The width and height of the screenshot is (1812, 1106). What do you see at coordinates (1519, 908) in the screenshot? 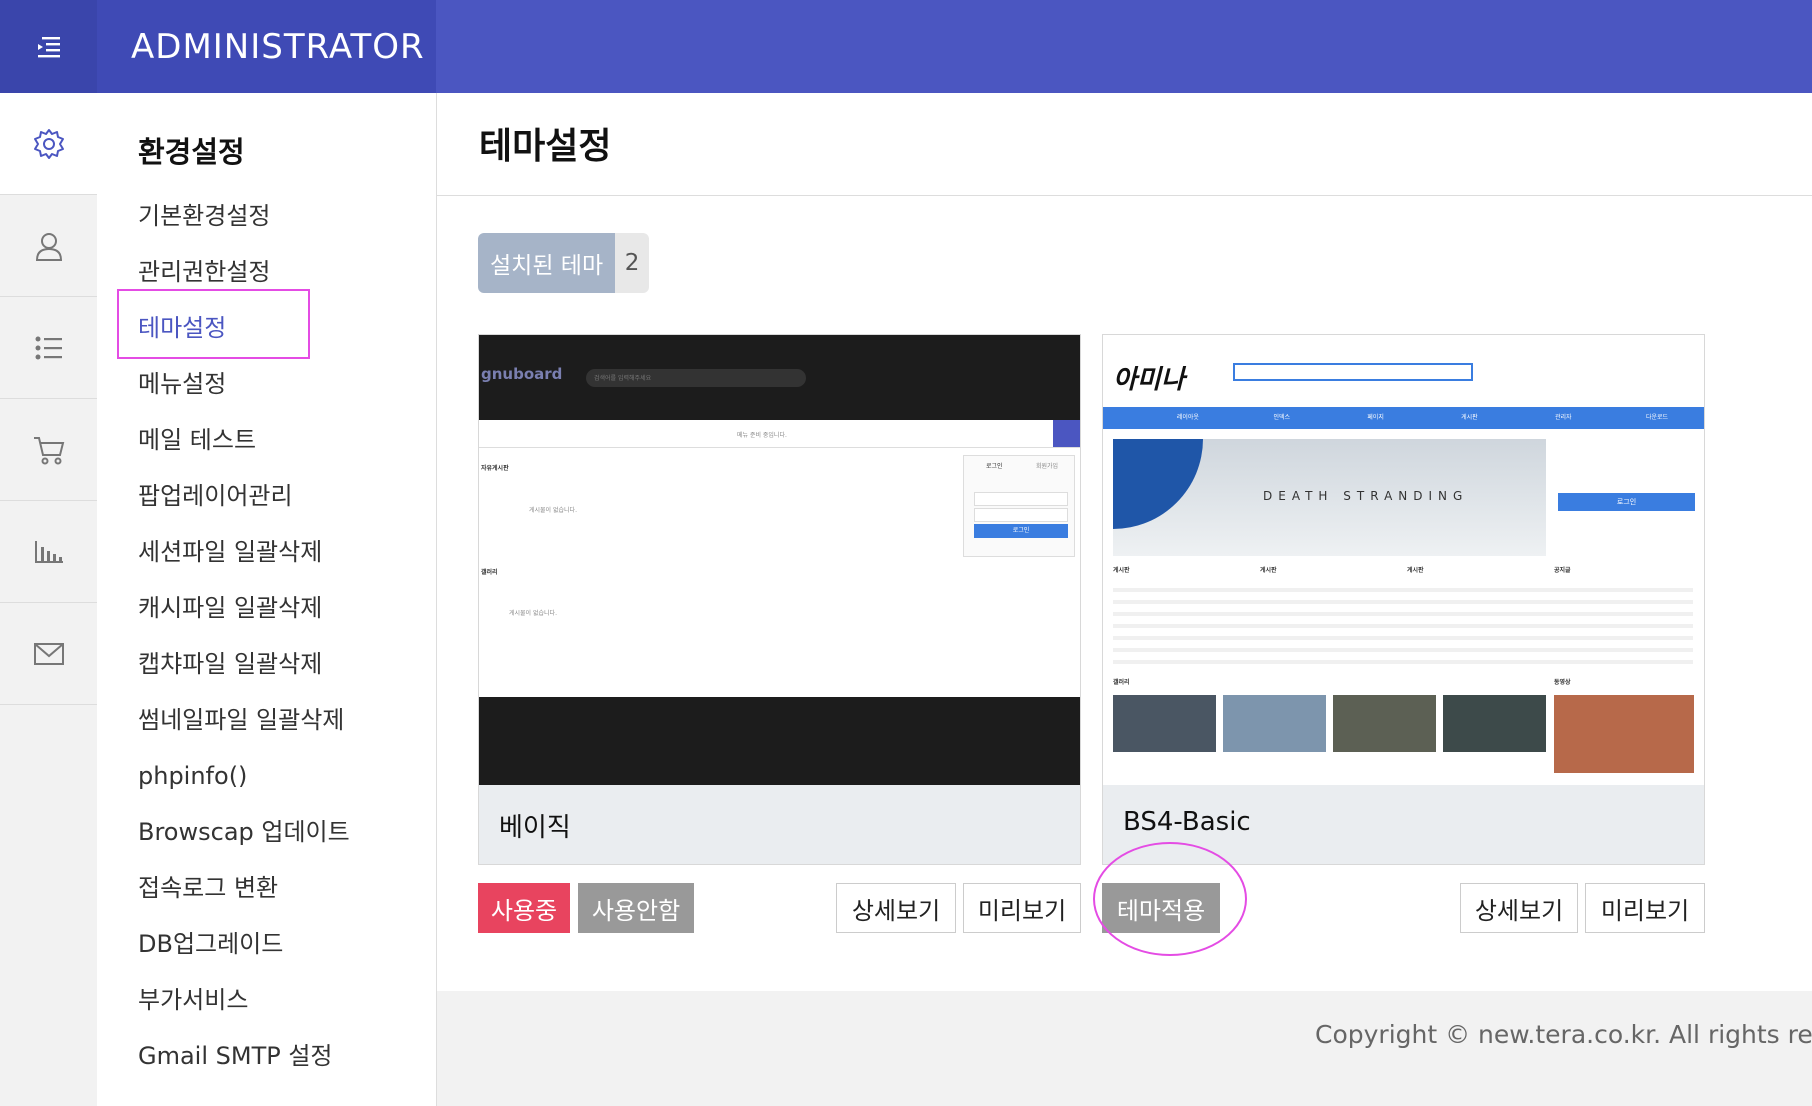
I see `detail-button-bs4: 상세보기` at bounding box center [1519, 908].